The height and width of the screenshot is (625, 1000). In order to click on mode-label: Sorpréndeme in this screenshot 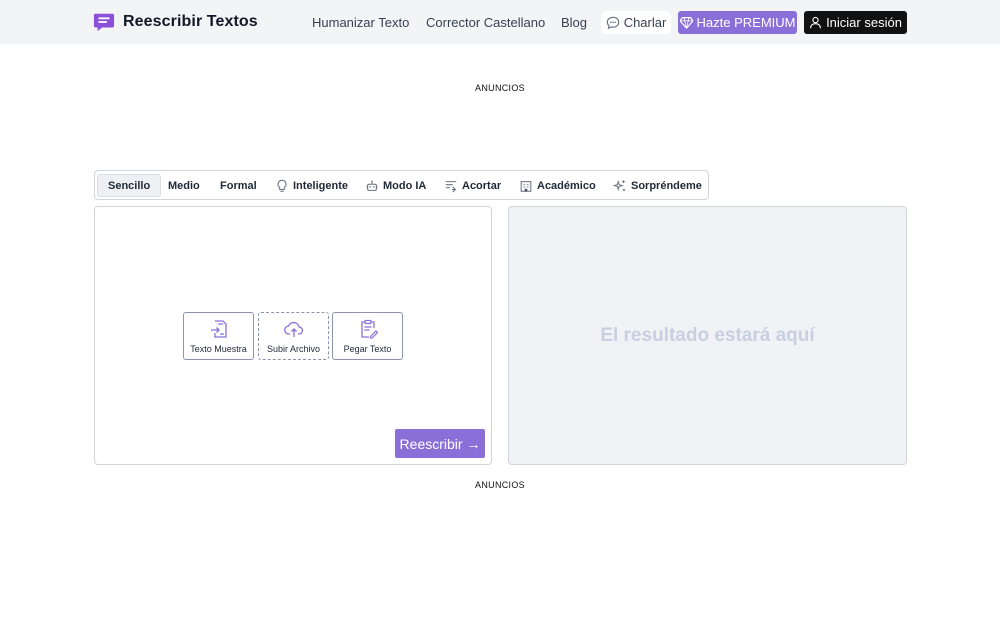, I will do `click(666, 185)`.